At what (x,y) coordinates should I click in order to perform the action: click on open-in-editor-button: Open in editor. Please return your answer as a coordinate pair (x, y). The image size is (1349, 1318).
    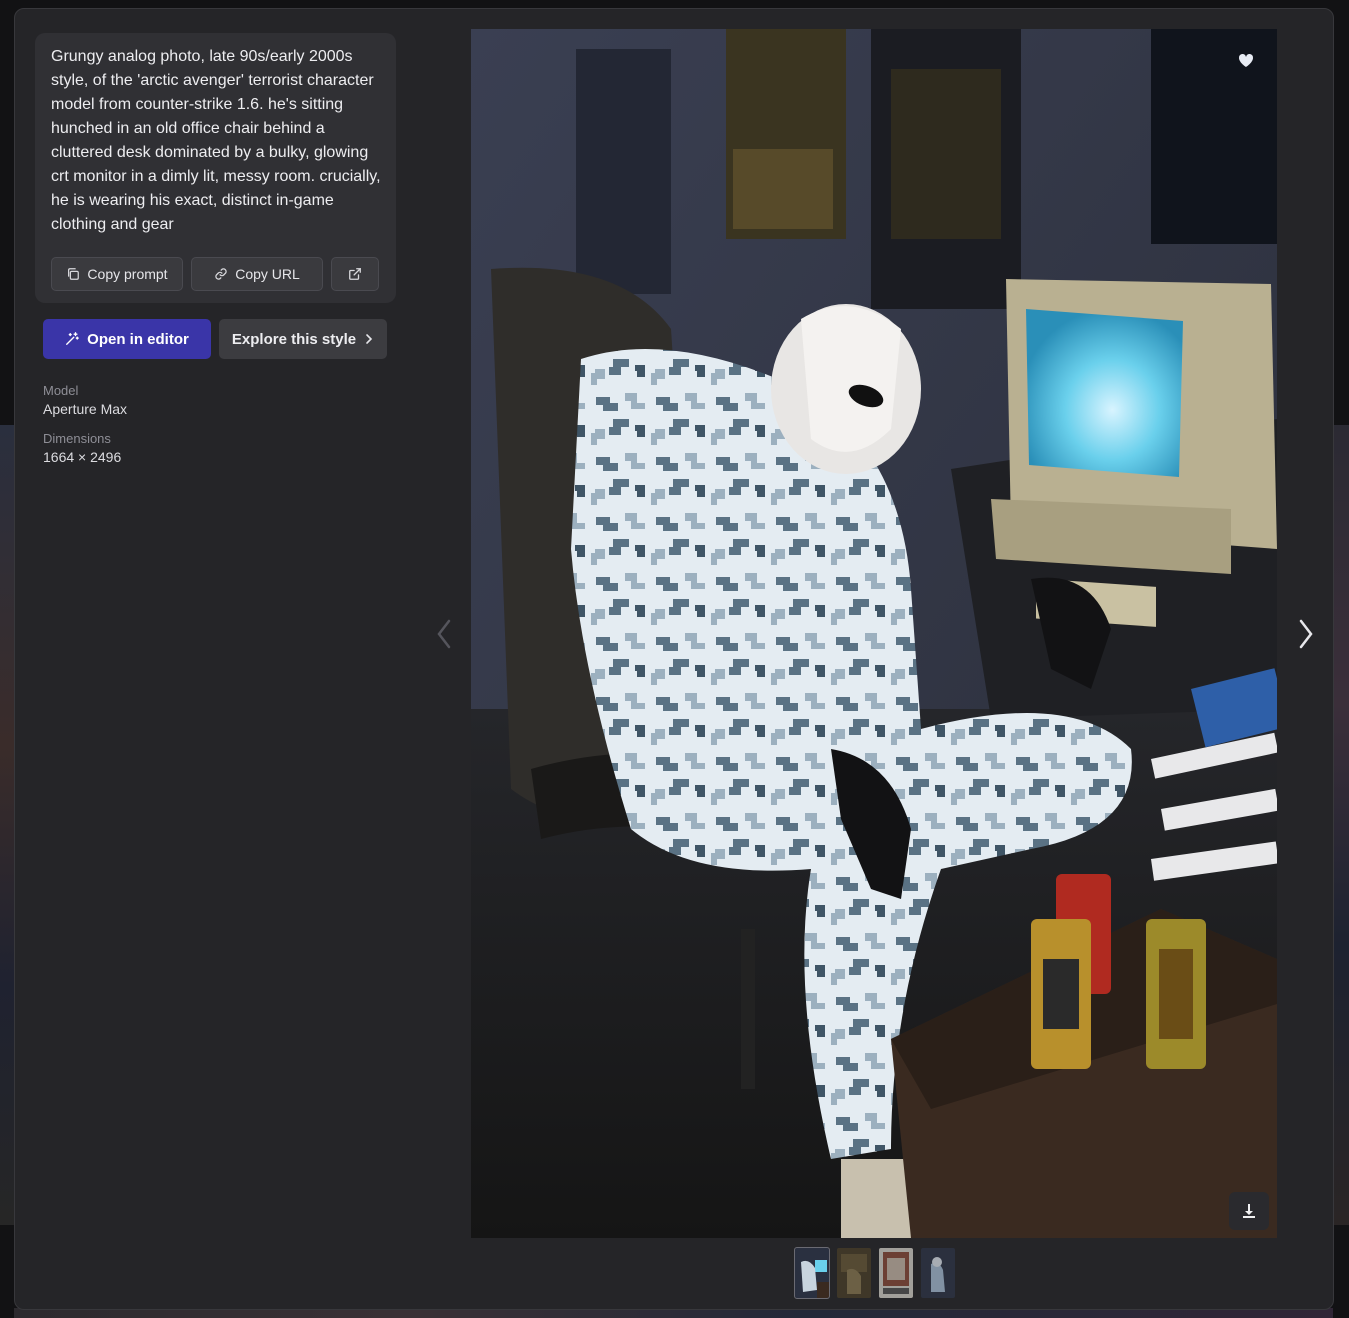
    Looking at the image, I should click on (127, 339).